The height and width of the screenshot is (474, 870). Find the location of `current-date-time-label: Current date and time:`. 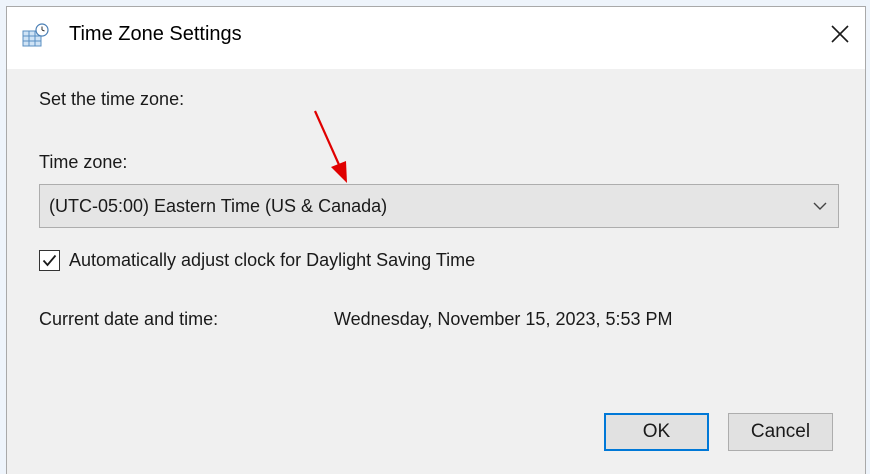

current-date-time-label: Current date and time: is located at coordinates (129, 319).